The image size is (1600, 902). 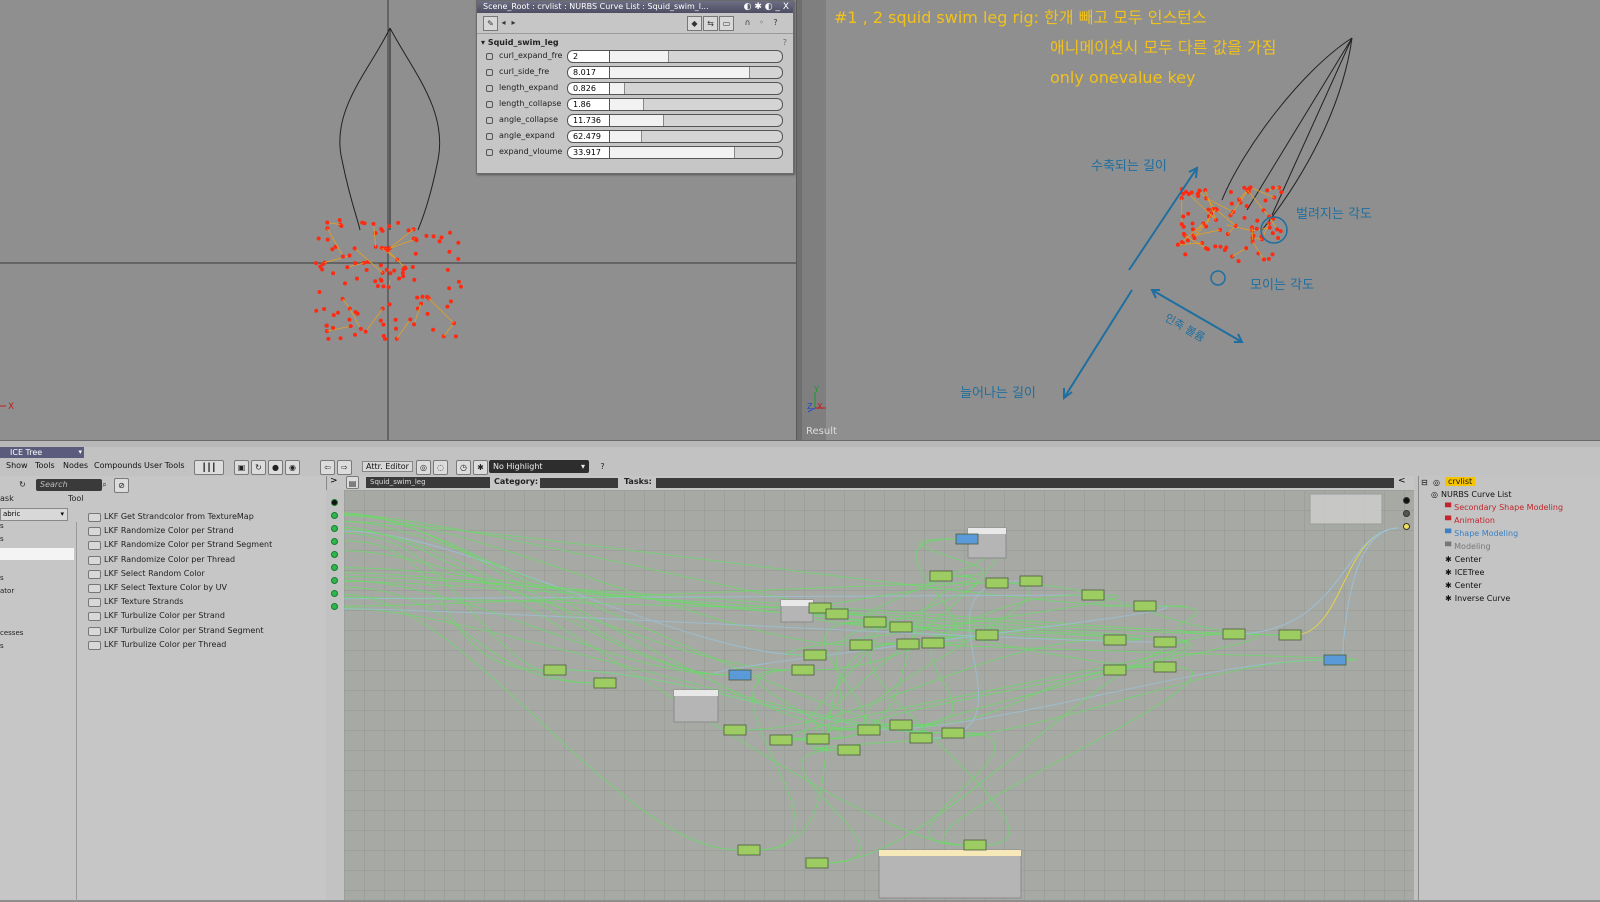 What do you see at coordinates (202, 602) in the screenshot?
I see `compound-item: LKF Texture Strands` at bounding box center [202, 602].